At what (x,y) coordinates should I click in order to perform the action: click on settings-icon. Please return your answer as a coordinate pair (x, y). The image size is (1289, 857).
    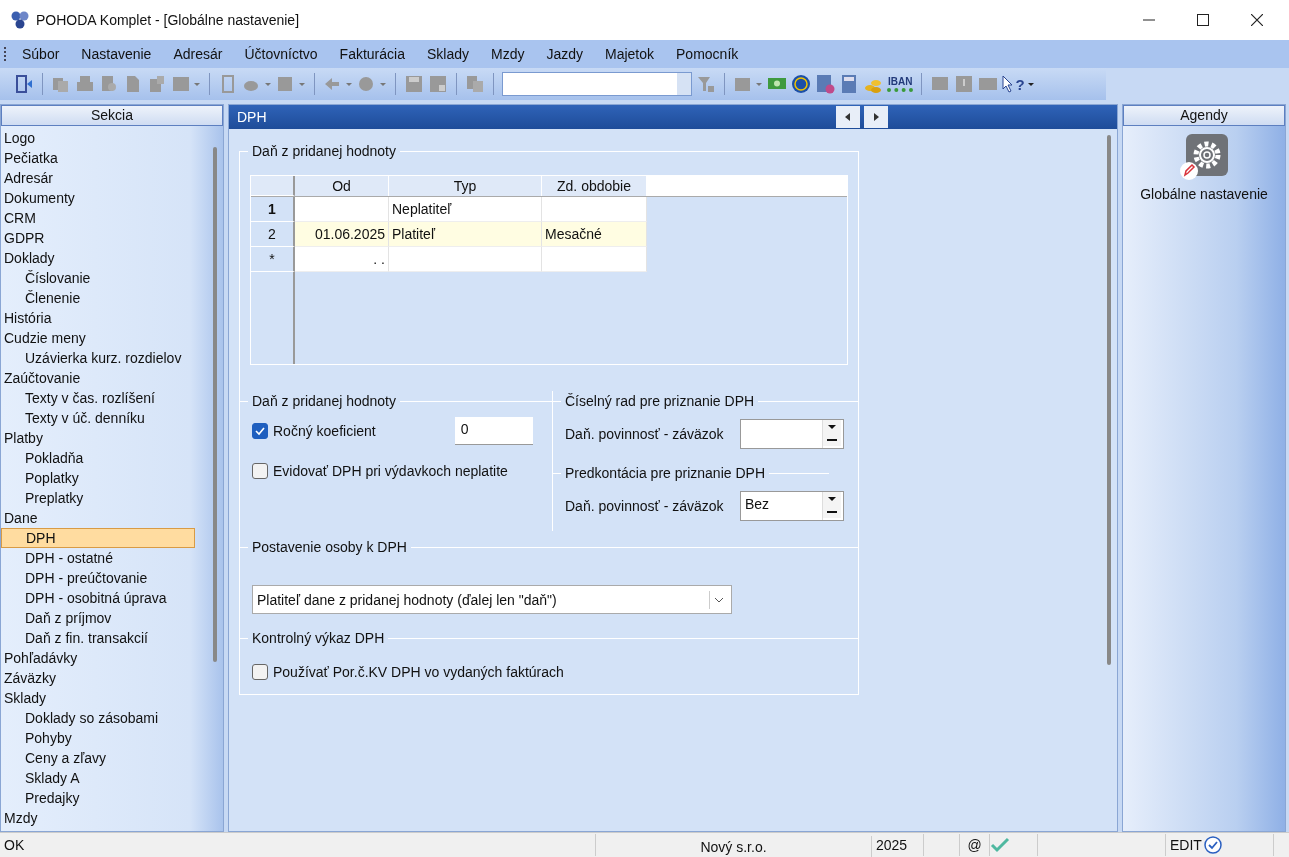
    Looking at the image, I should click on (1204, 158).